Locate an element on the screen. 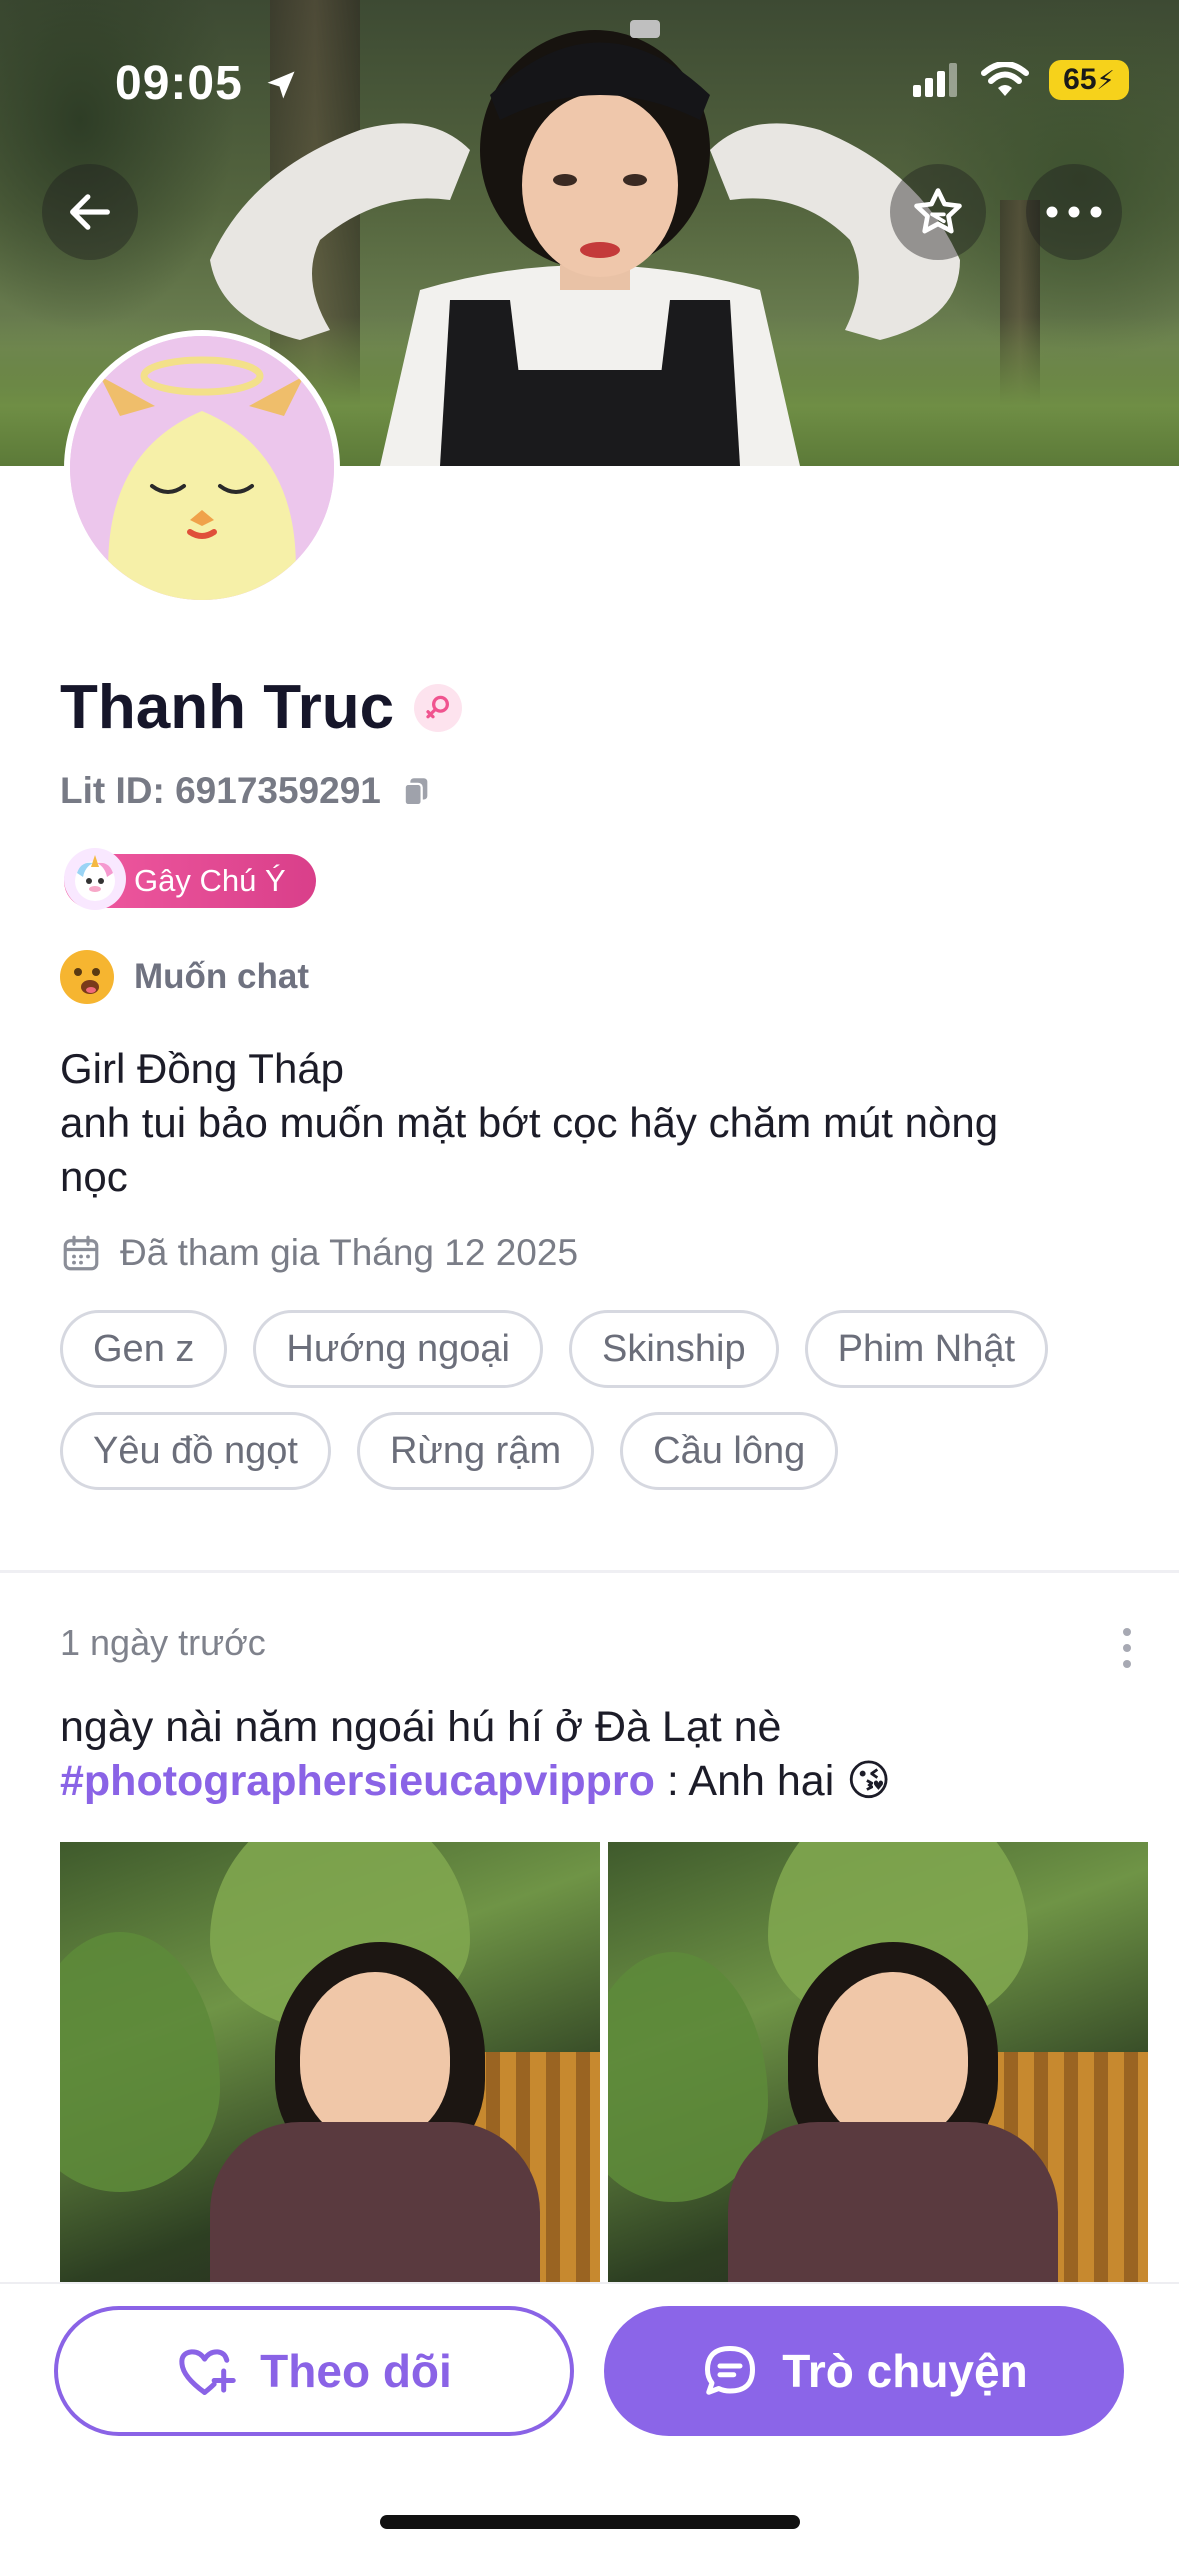  more-options-button is located at coordinates (1074, 212).